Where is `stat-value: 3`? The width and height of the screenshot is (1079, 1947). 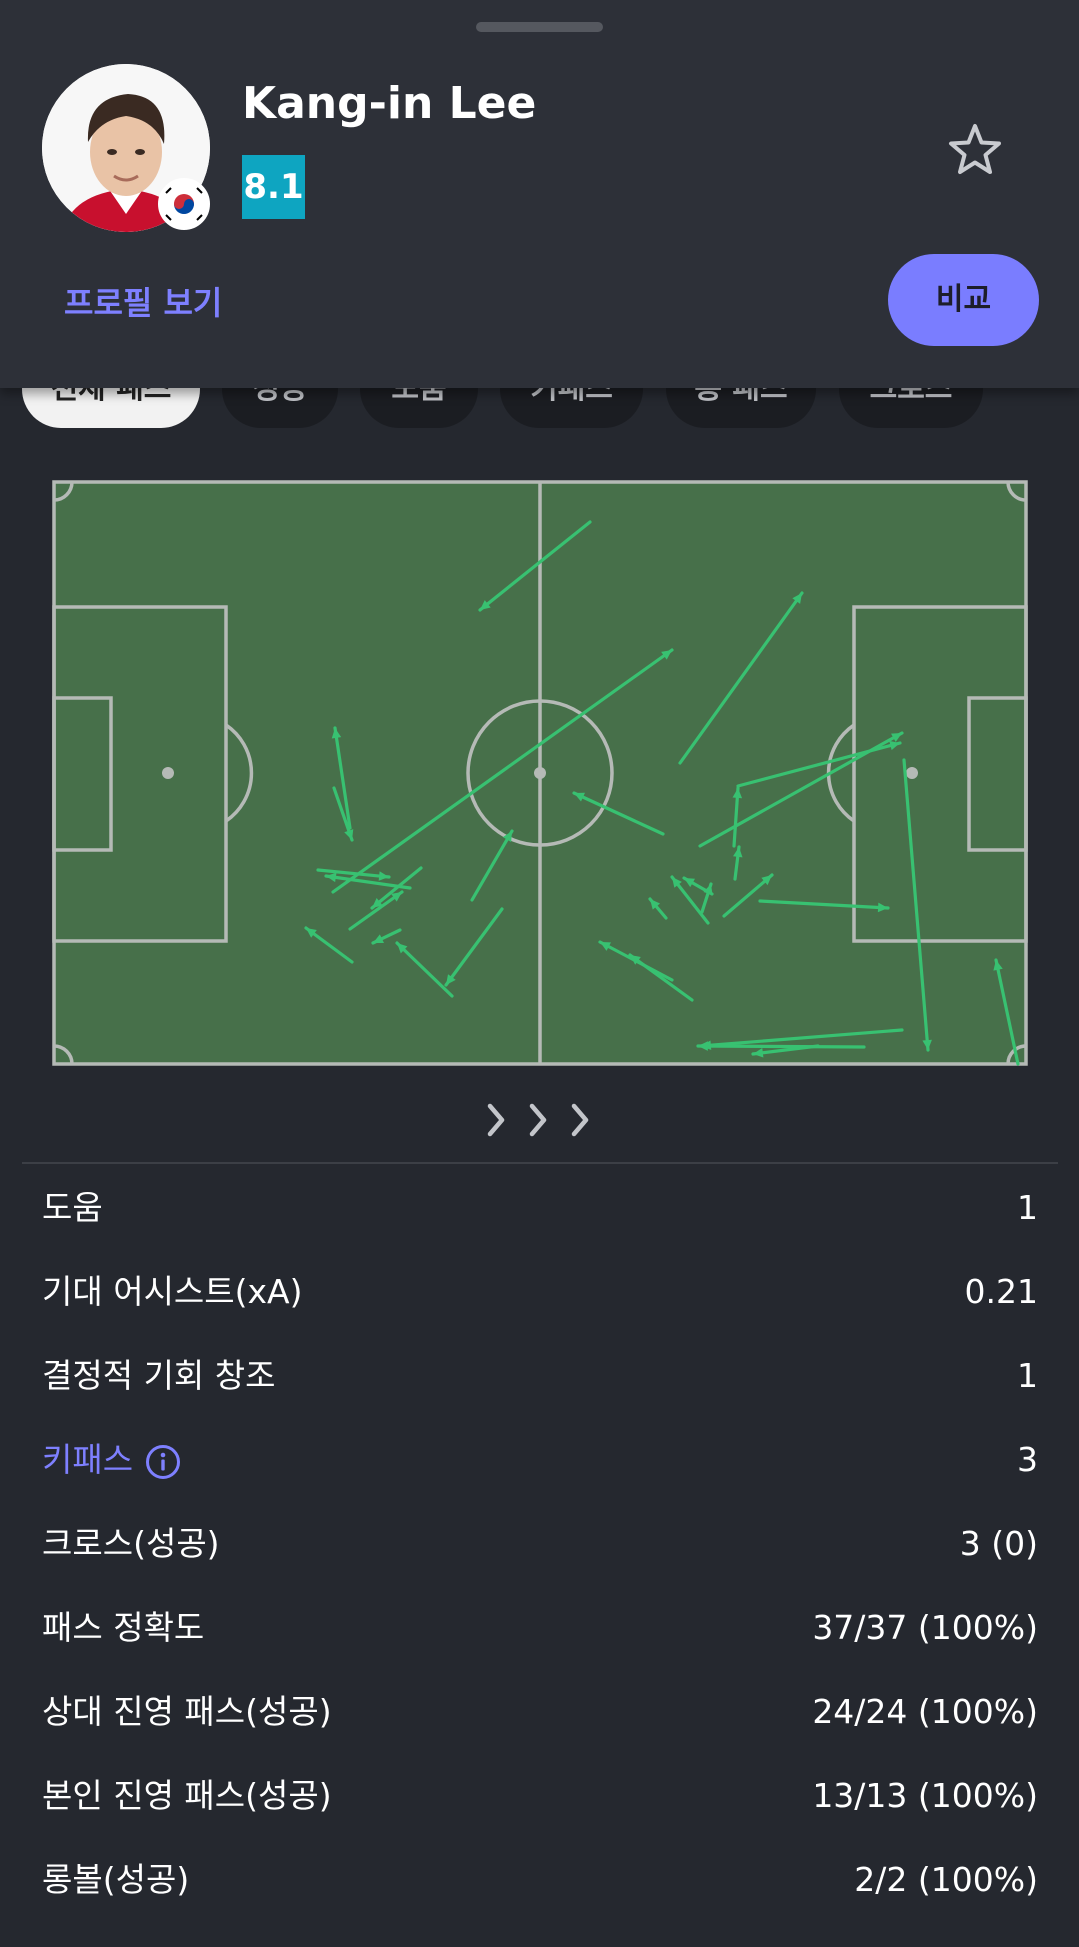
stat-value: 3 is located at coordinates (1027, 1459).